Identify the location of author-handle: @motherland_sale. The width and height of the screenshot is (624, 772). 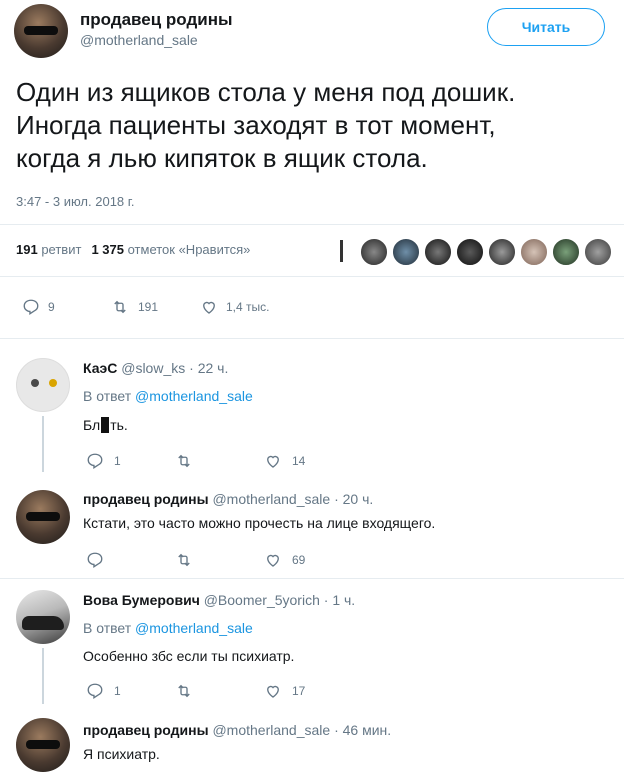
(139, 40).